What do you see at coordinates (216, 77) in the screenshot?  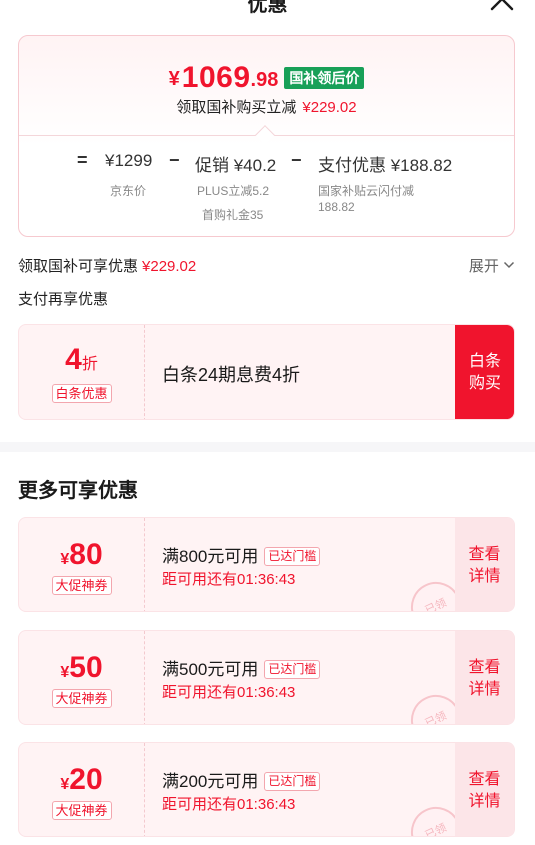 I see `final-price-integer: 1069` at bounding box center [216, 77].